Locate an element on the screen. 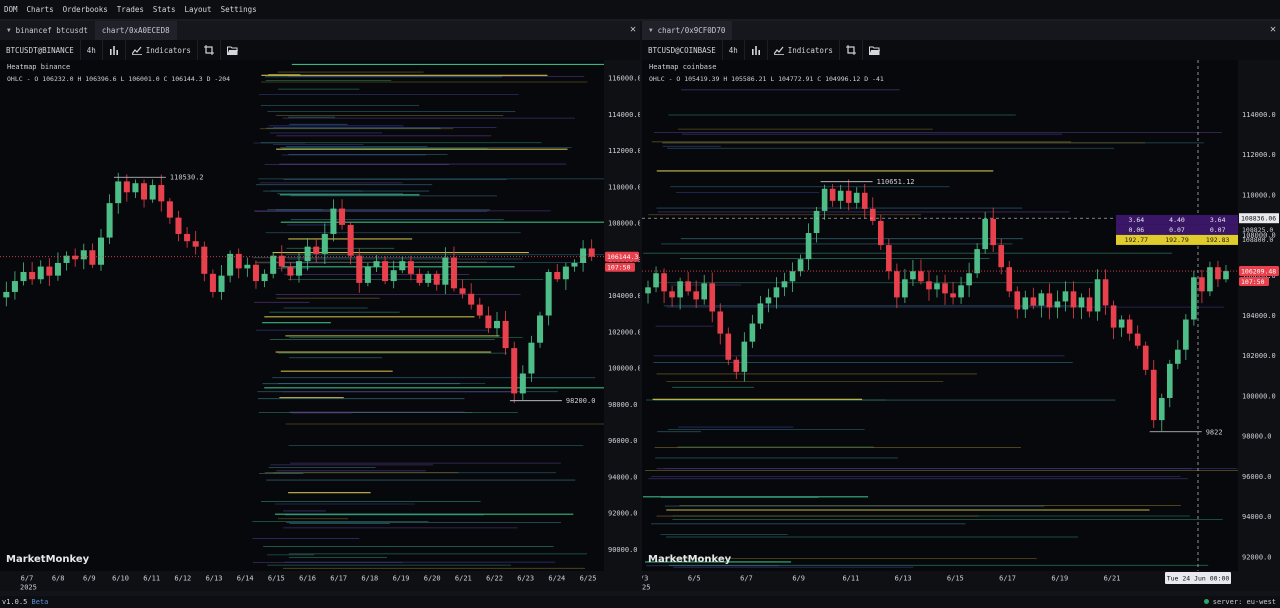 This screenshot has height=608, width=1280. menu-trades: Trades is located at coordinates (131, 9).